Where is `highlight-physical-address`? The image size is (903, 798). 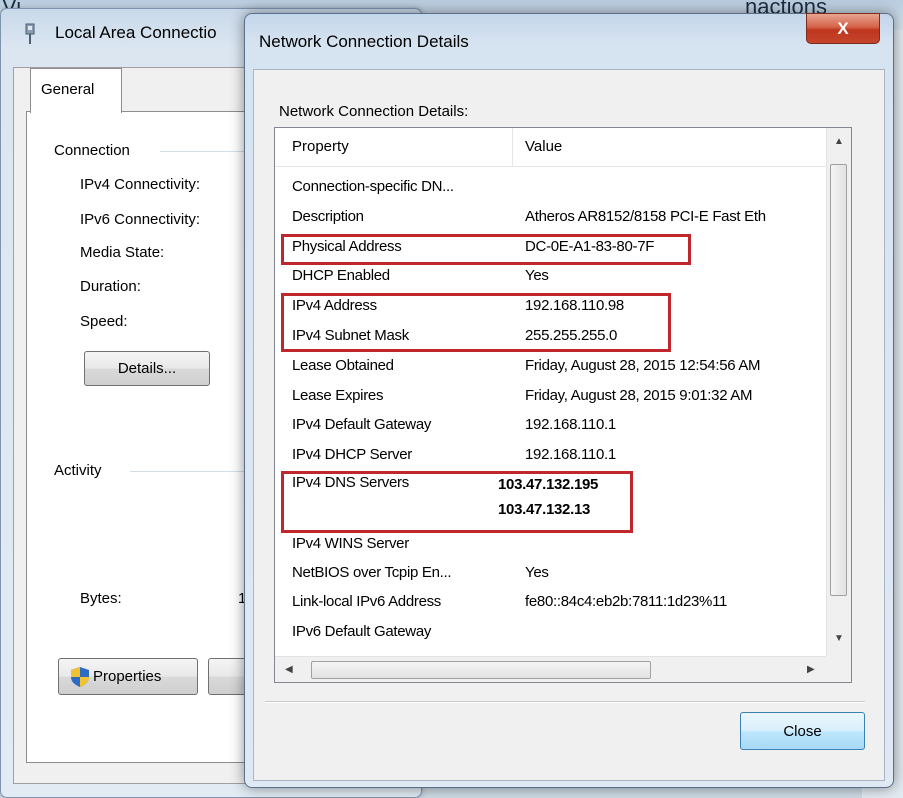 highlight-physical-address is located at coordinates (486, 249).